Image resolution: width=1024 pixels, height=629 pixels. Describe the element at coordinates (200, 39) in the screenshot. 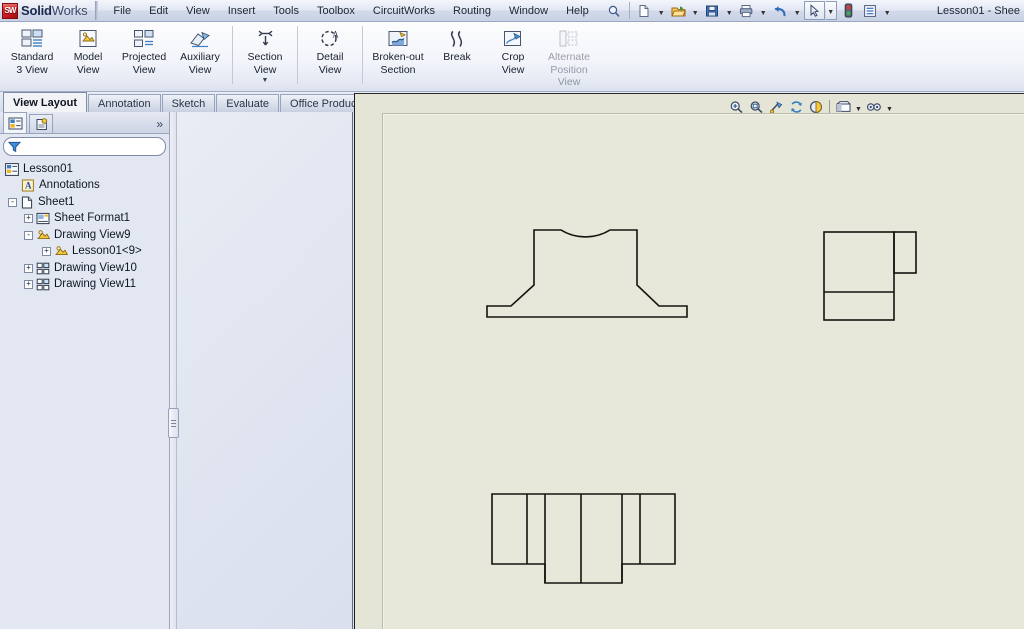

I see `auxiliary-view-icon` at that location.